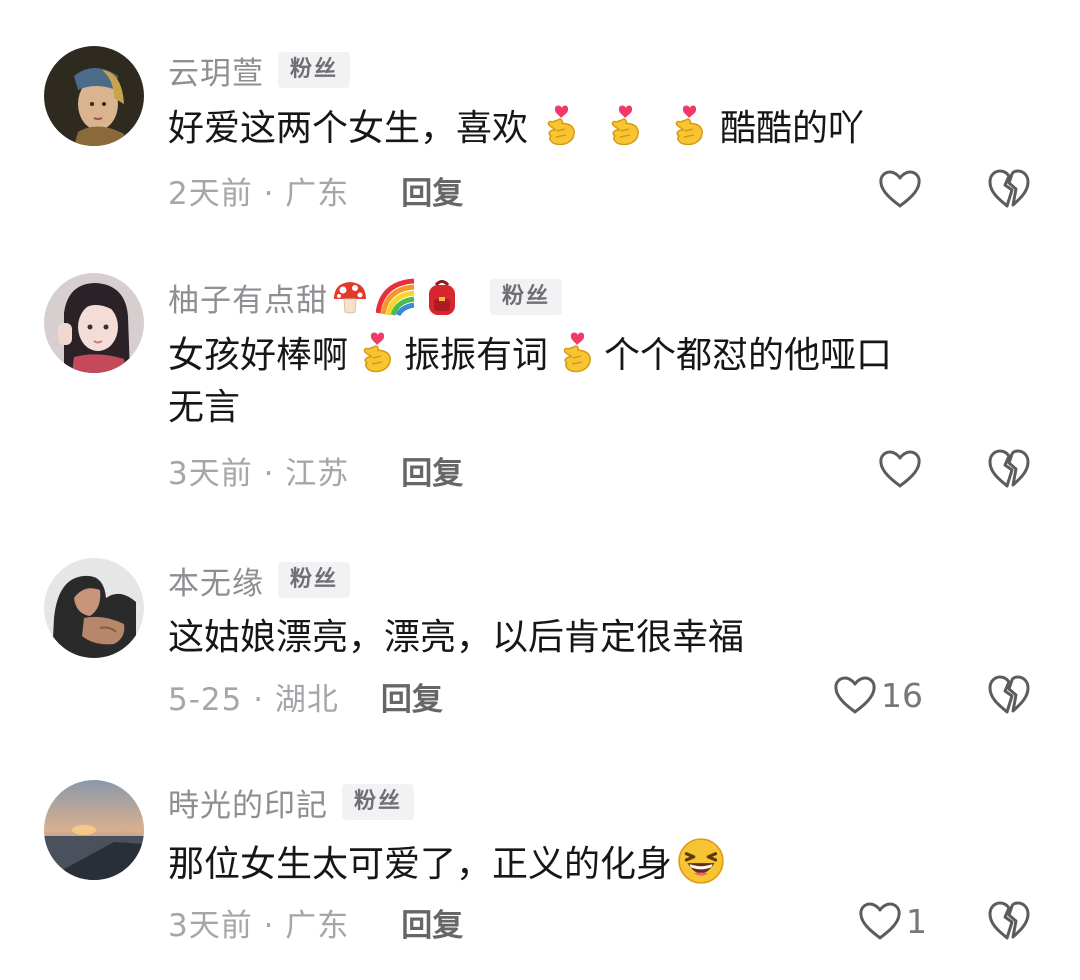  What do you see at coordinates (598, 129) in the screenshot?
I see `comment-text: 好爱这两个女生，喜欢 酷酷的吖` at bounding box center [598, 129].